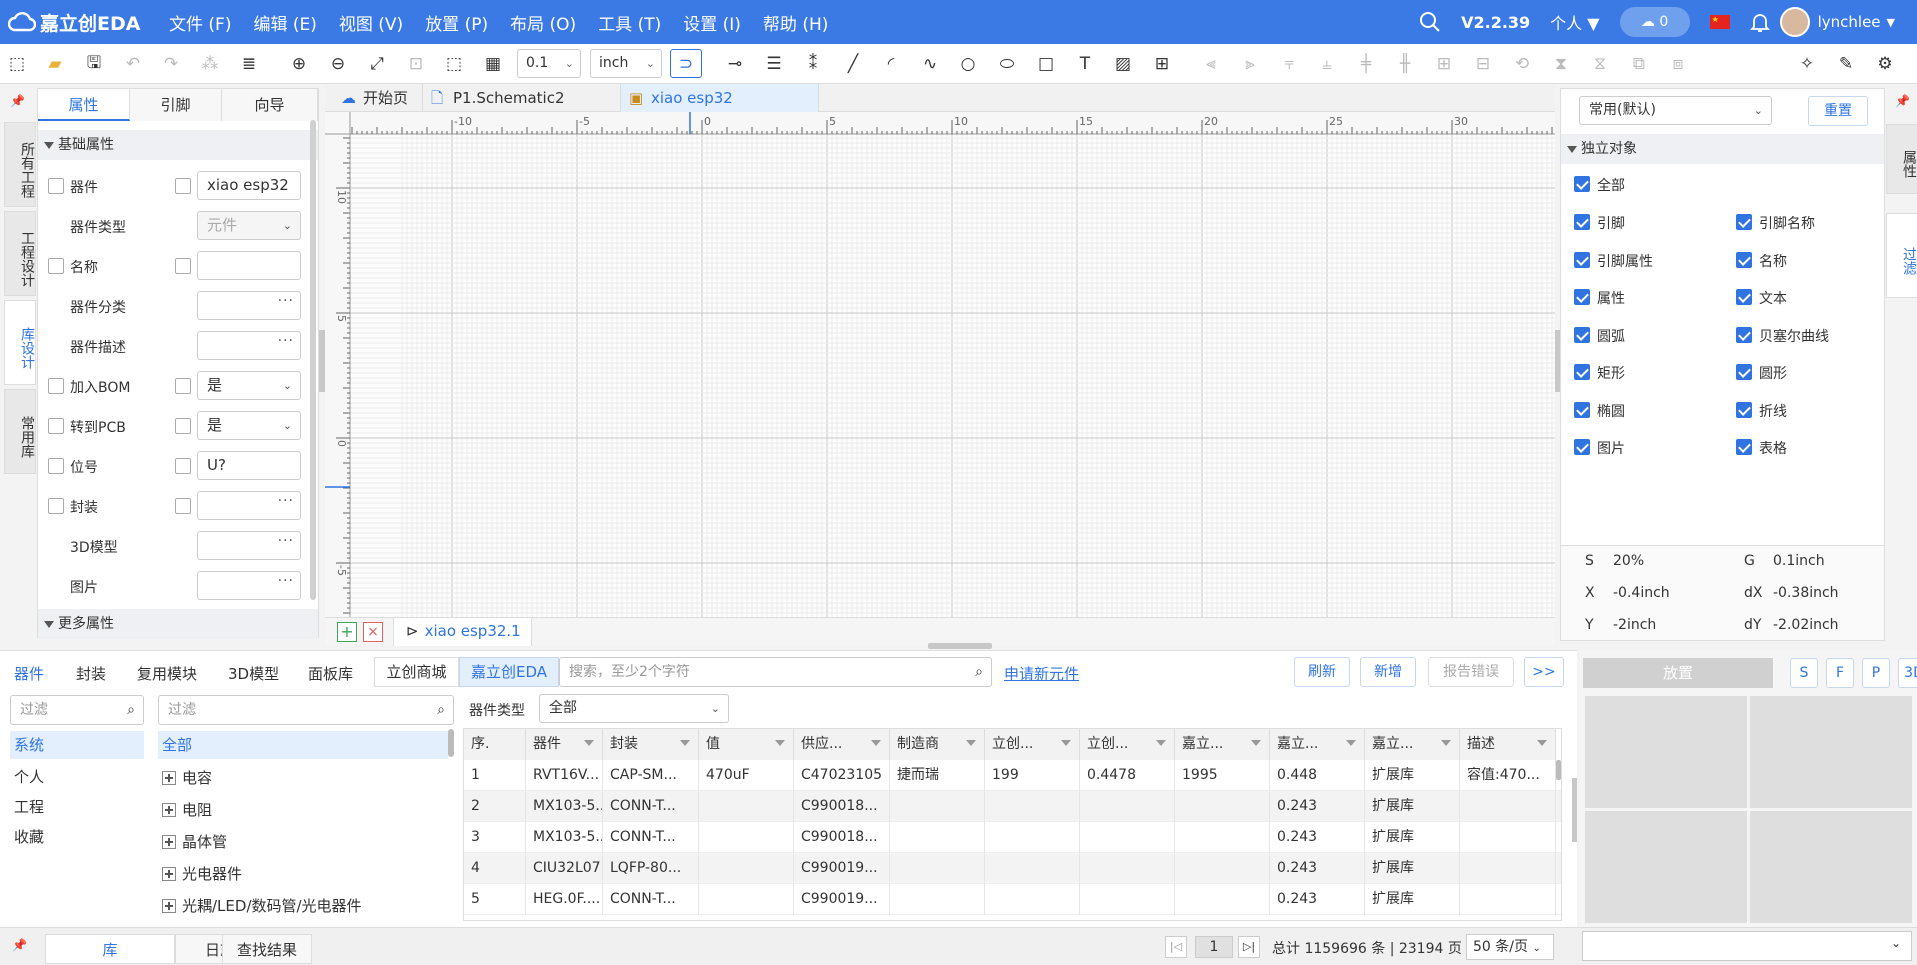 The image size is (1917, 965). Describe the element at coordinates (686, 63) in the screenshot. I see `snap-magnet-icon: ⊃` at that location.